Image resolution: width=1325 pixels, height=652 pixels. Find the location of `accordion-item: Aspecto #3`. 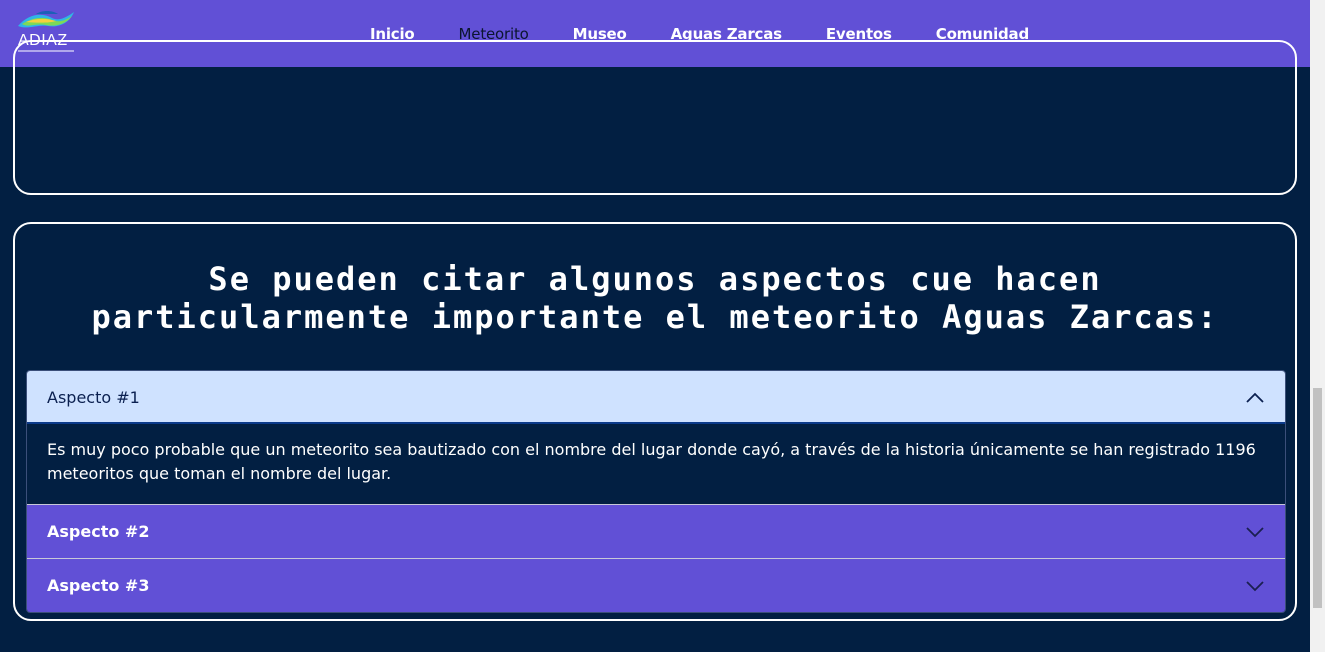

accordion-item: Aspecto #3 is located at coordinates (656, 585).